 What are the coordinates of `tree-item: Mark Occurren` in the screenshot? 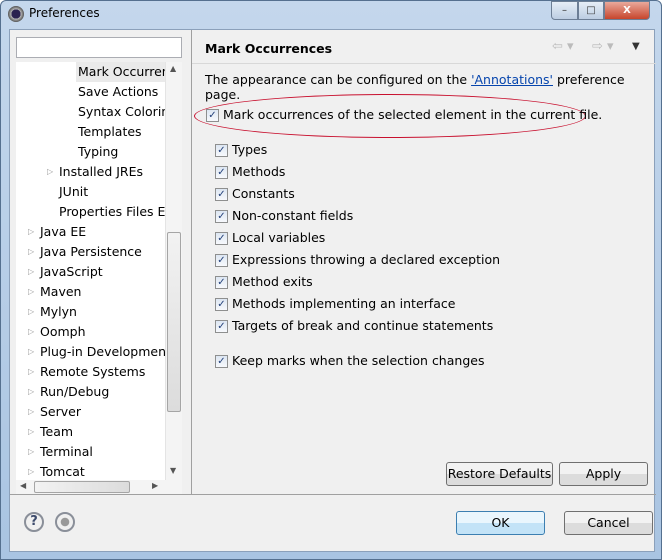 It's located at (124, 72).